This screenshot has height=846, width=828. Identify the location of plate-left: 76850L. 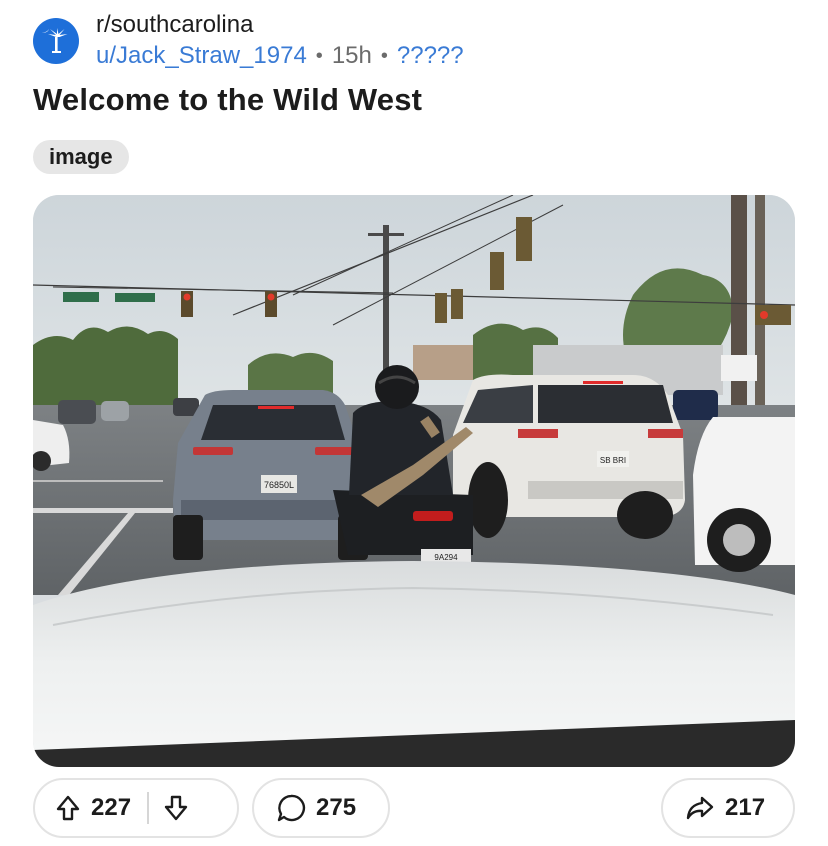
(279, 485).